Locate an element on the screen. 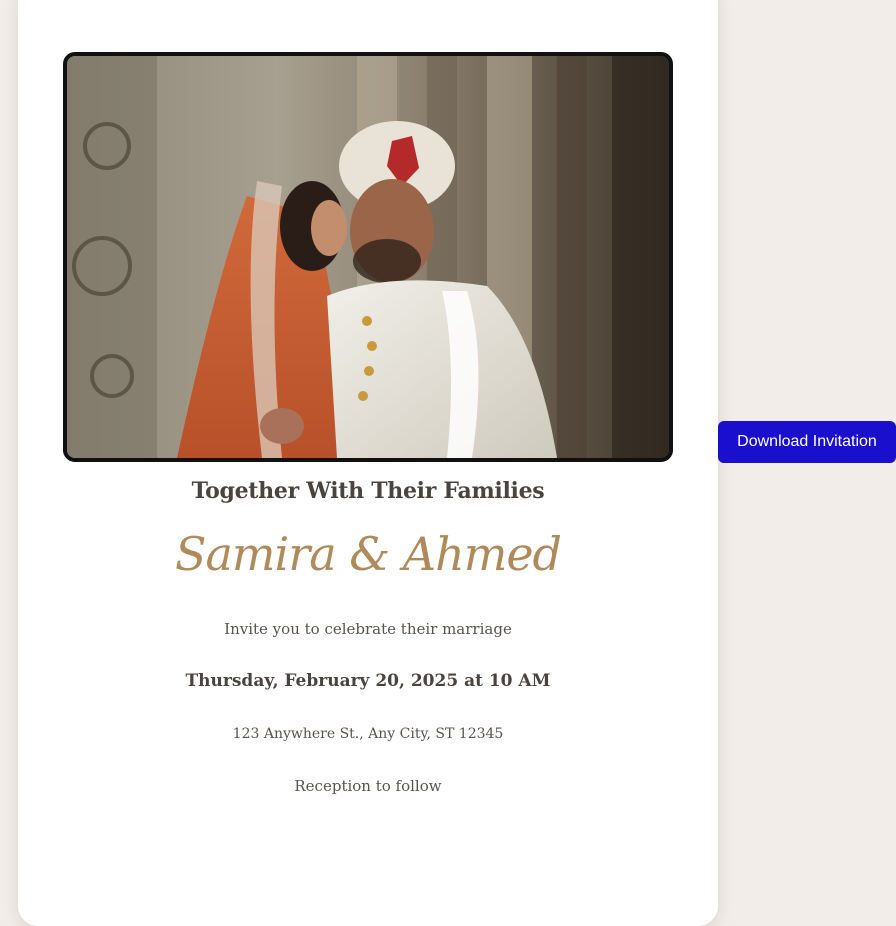 The width and height of the screenshot is (896, 926). families-heading: Together With Their Families is located at coordinates (368, 491).